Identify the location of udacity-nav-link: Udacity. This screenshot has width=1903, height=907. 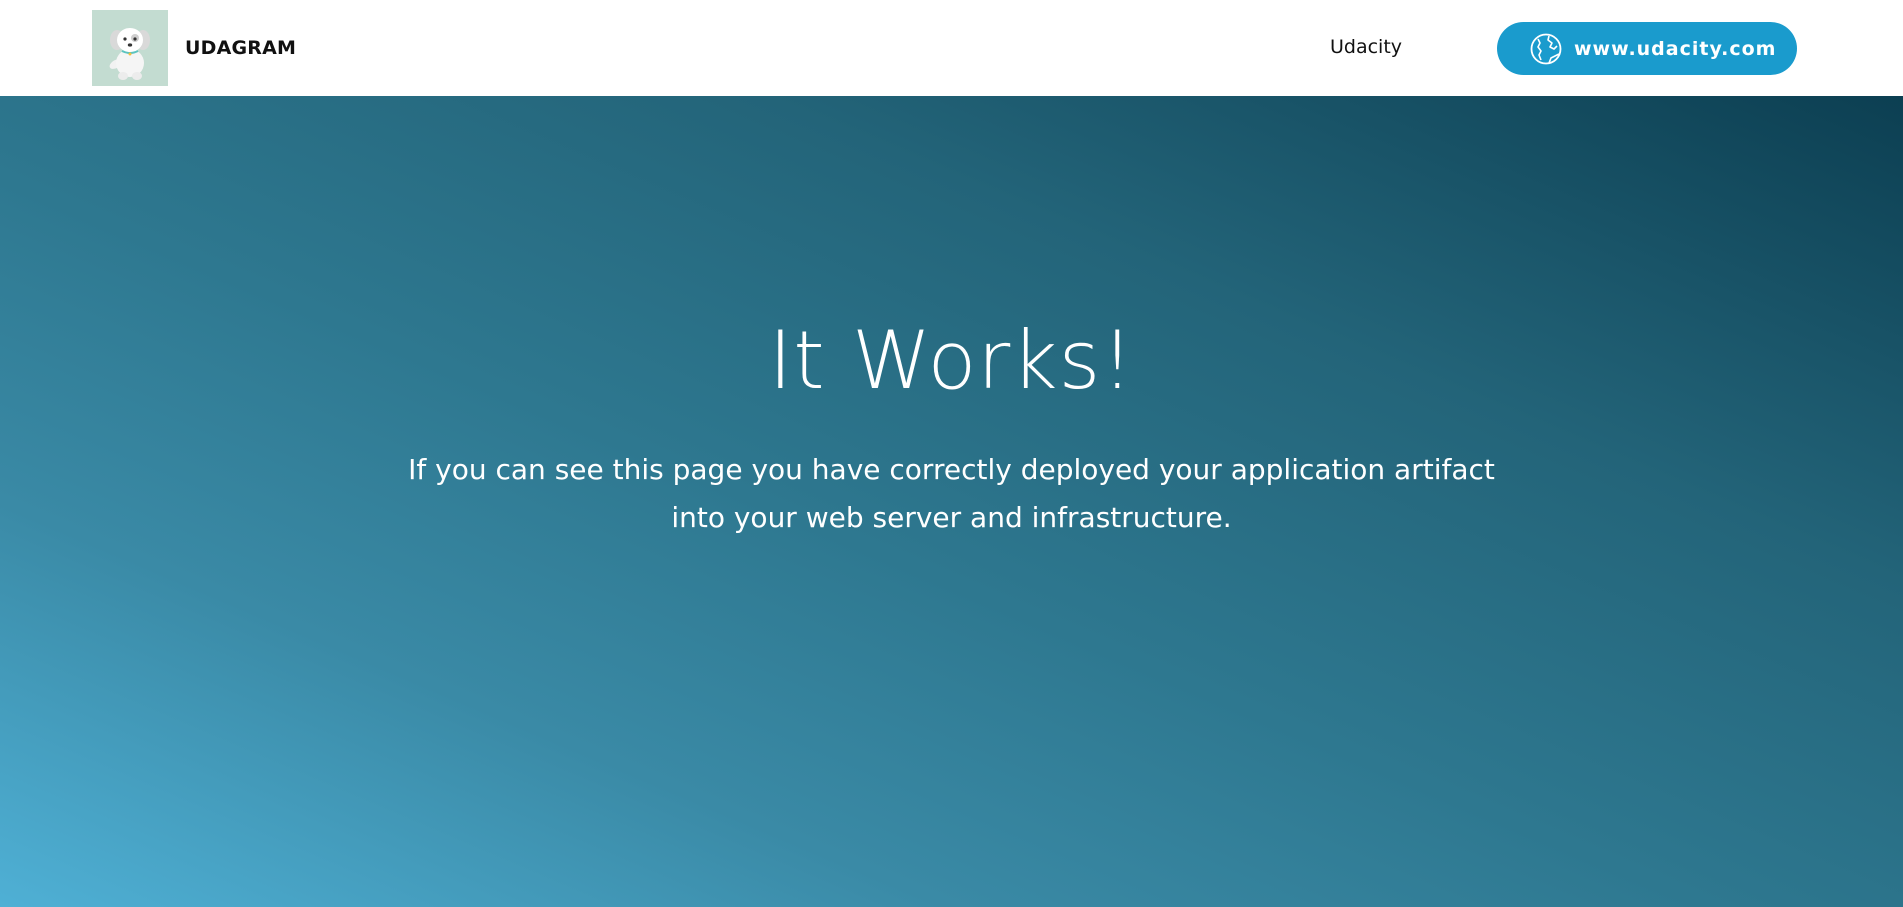
(1366, 47).